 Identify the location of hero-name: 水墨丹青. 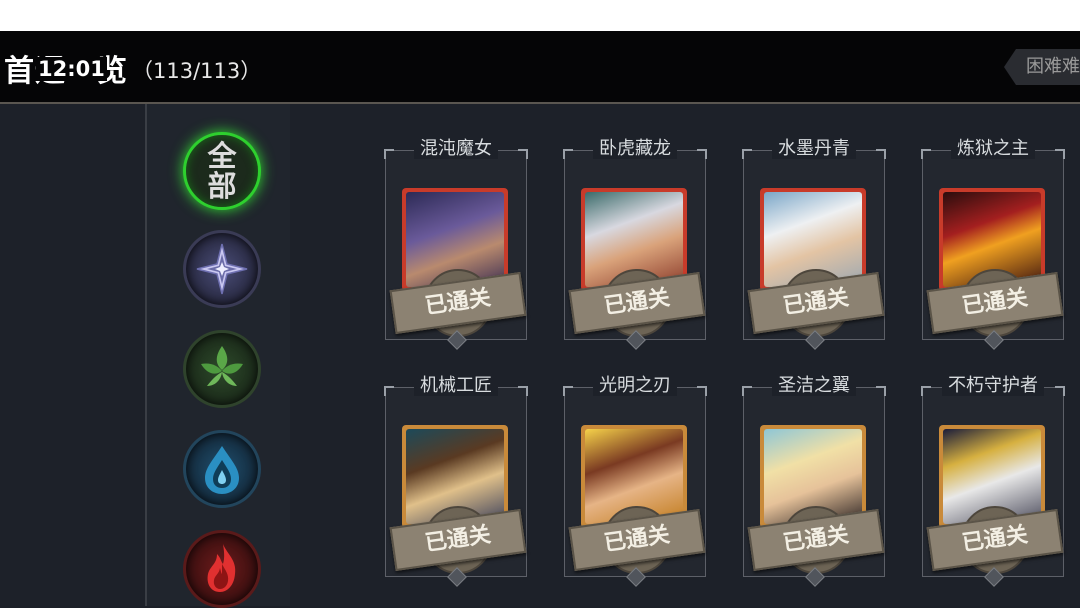
(814, 148).